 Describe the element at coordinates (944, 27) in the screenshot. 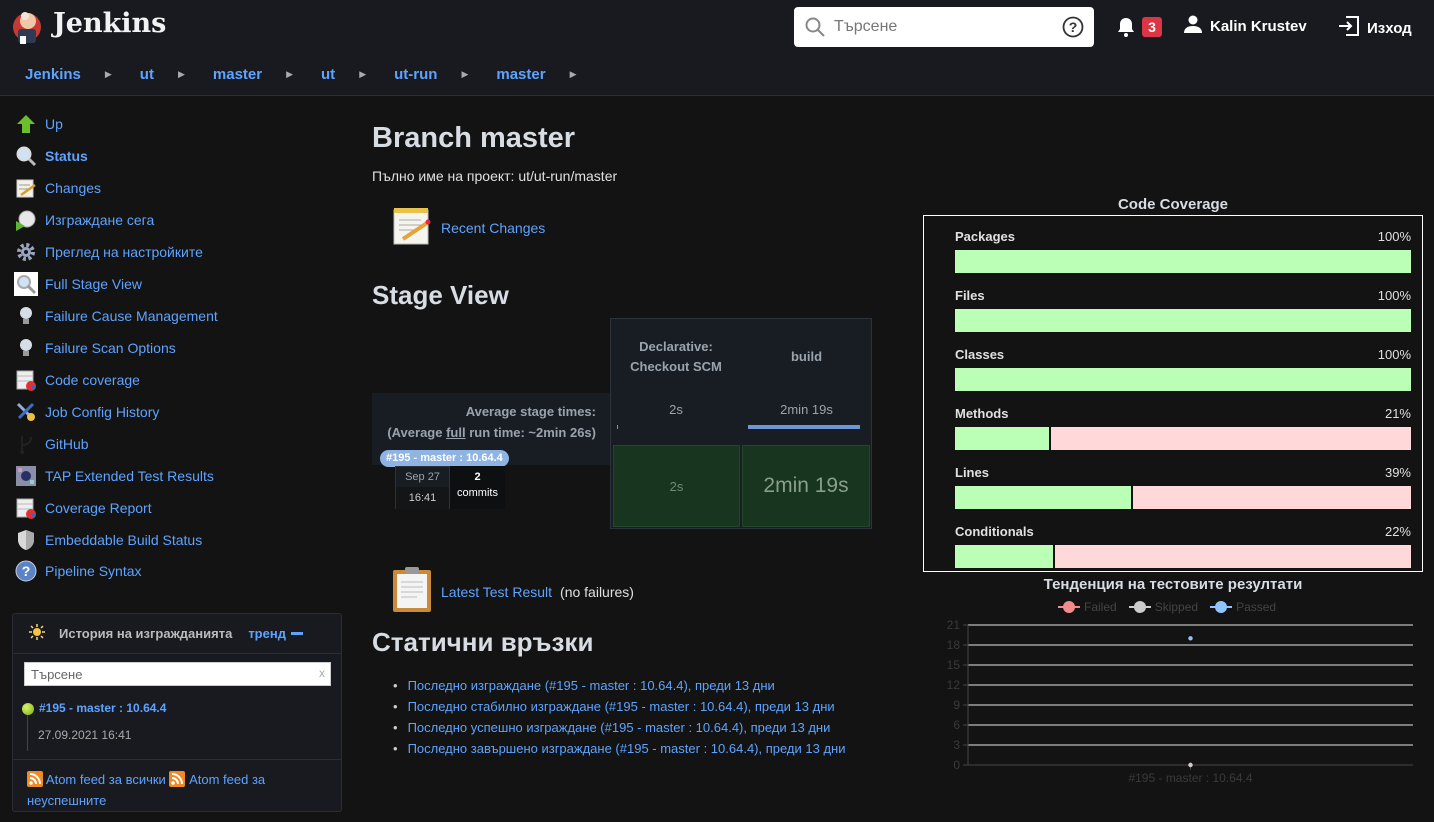

I see `search-input` at that location.